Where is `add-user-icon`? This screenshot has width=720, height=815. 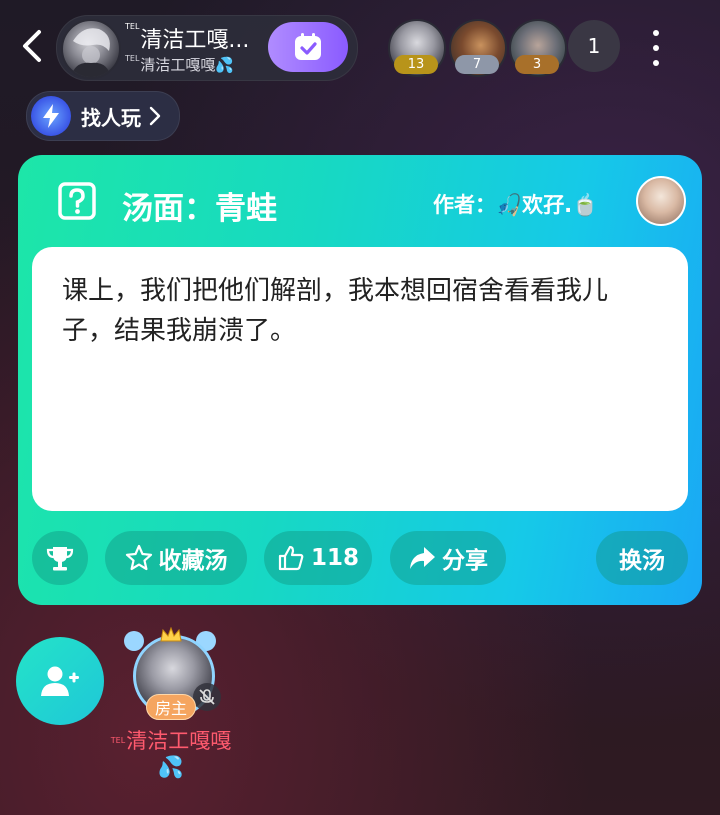 add-user-icon is located at coordinates (60, 681).